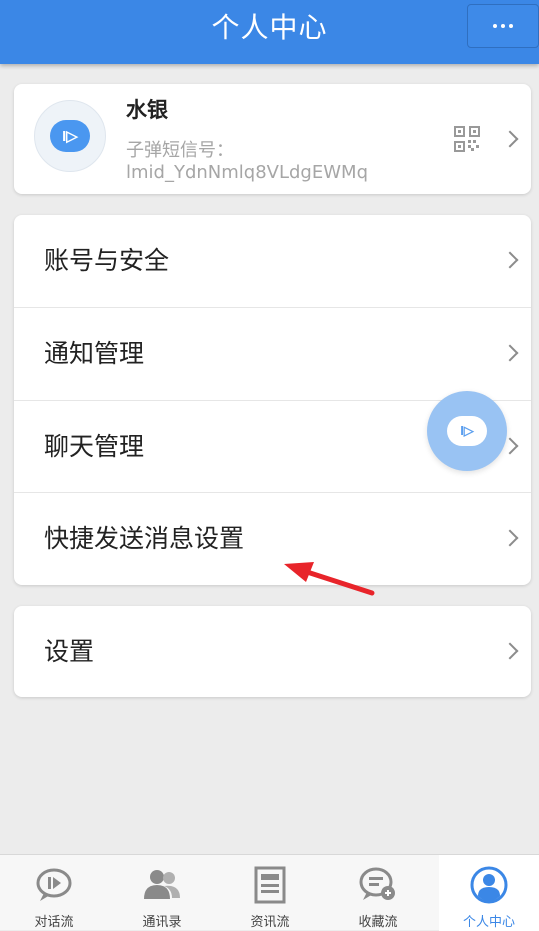 The image size is (539, 931). What do you see at coordinates (272, 261) in the screenshot?
I see `menu-item-account-security: 账号与安全` at bounding box center [272, 261].